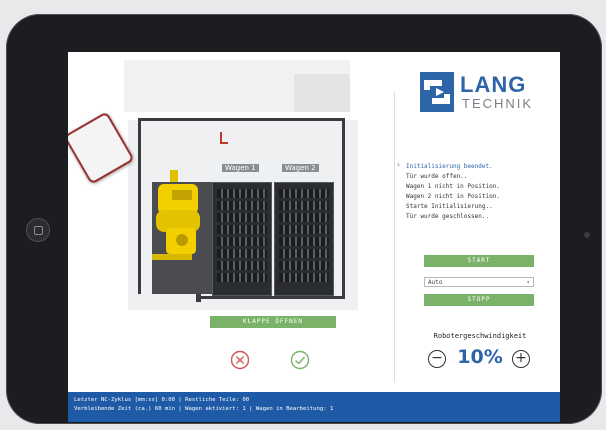 This screenshot has height=430, width=606. Describe the element at coordinates (453, 186) in the screenshot. I see `log-line: Wagen 1 nicht in Position.` at that location.